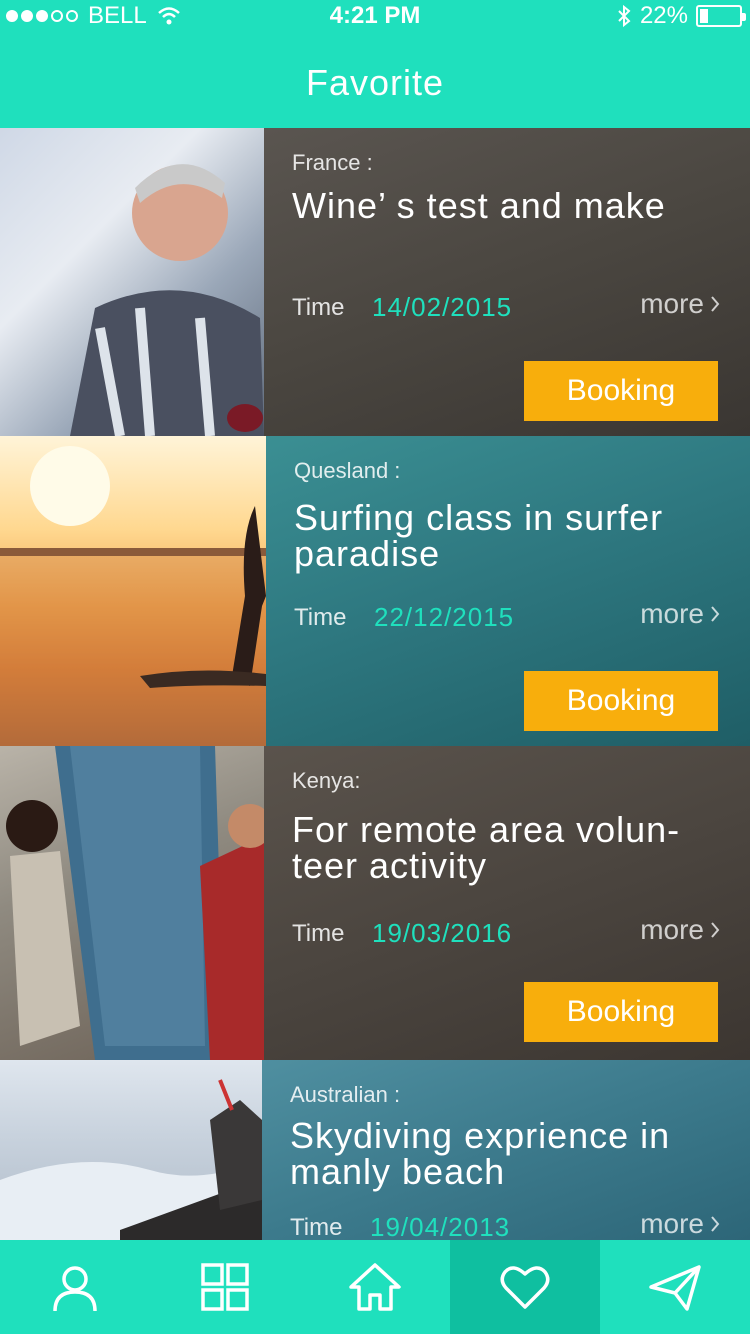 This screenshot has width=750, height=1334. What do you see at coordinates (375, 82) in the screenshot?
I see `page-title: Favorite` at bounding box center [375, 82].